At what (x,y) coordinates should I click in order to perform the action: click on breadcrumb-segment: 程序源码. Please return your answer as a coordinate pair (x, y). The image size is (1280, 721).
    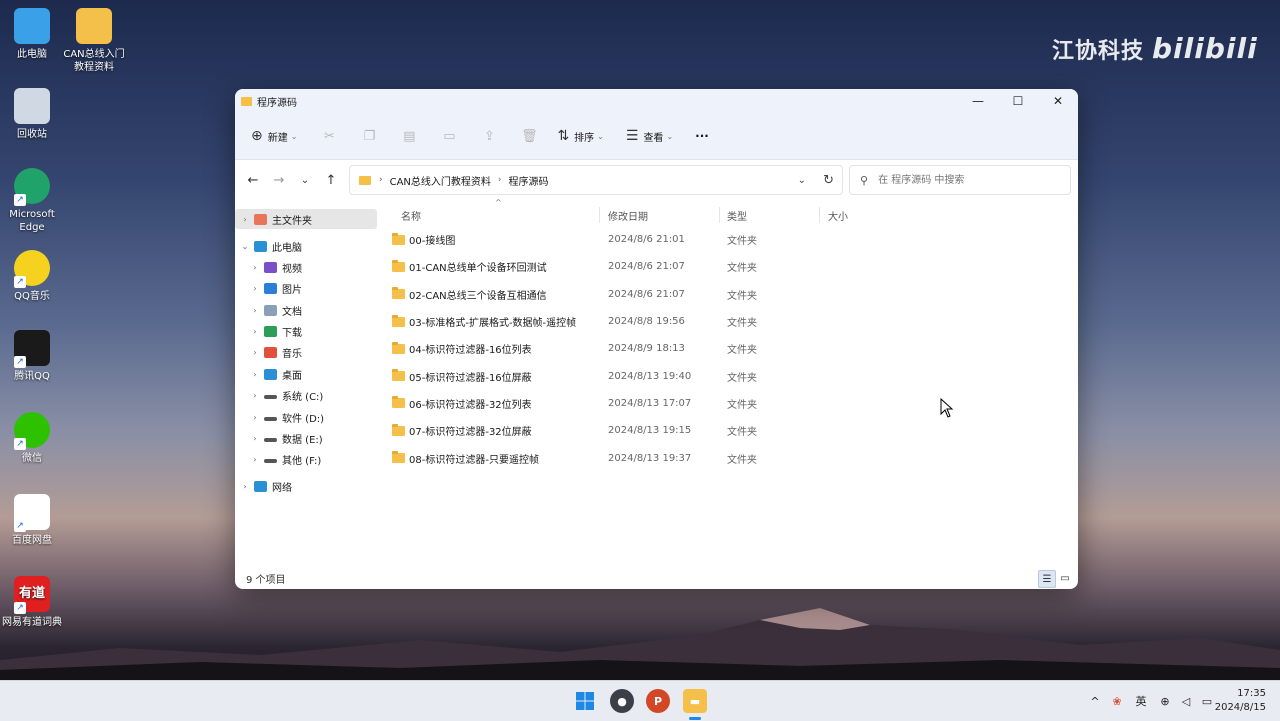
    Looking at the image, I should click on (529, 180).